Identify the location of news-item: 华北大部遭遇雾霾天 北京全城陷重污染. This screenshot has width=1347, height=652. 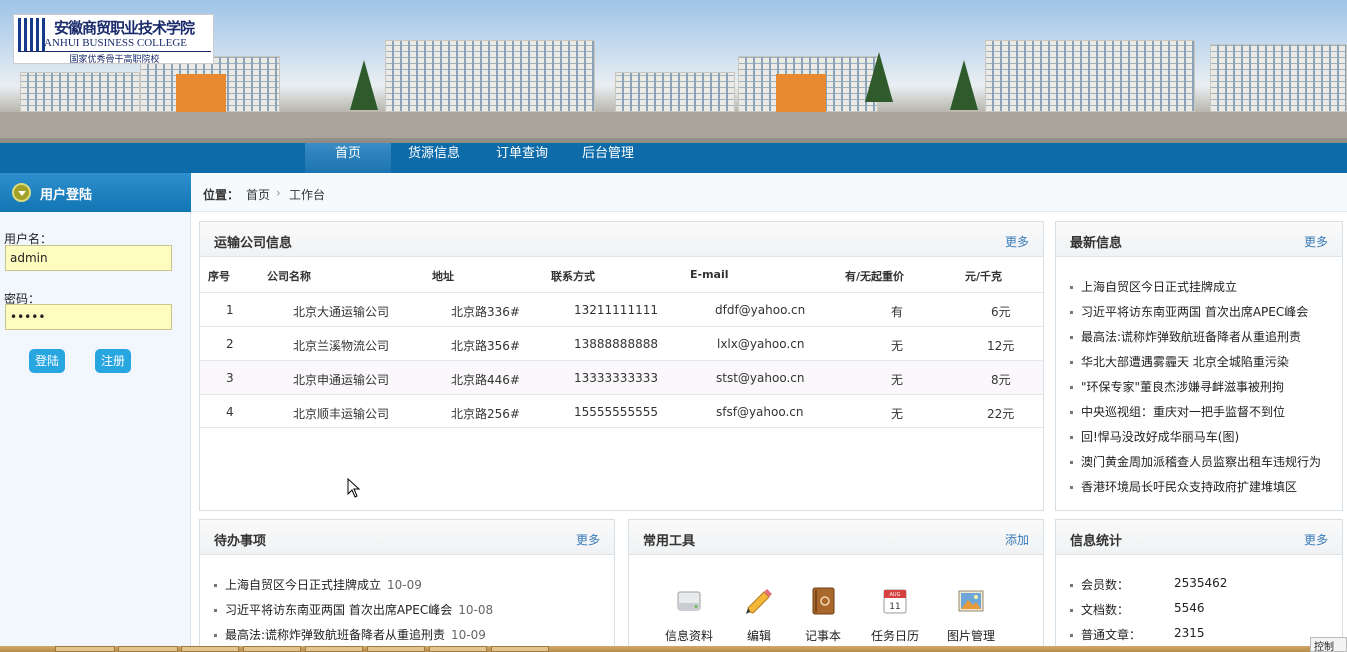
(1179, 361).